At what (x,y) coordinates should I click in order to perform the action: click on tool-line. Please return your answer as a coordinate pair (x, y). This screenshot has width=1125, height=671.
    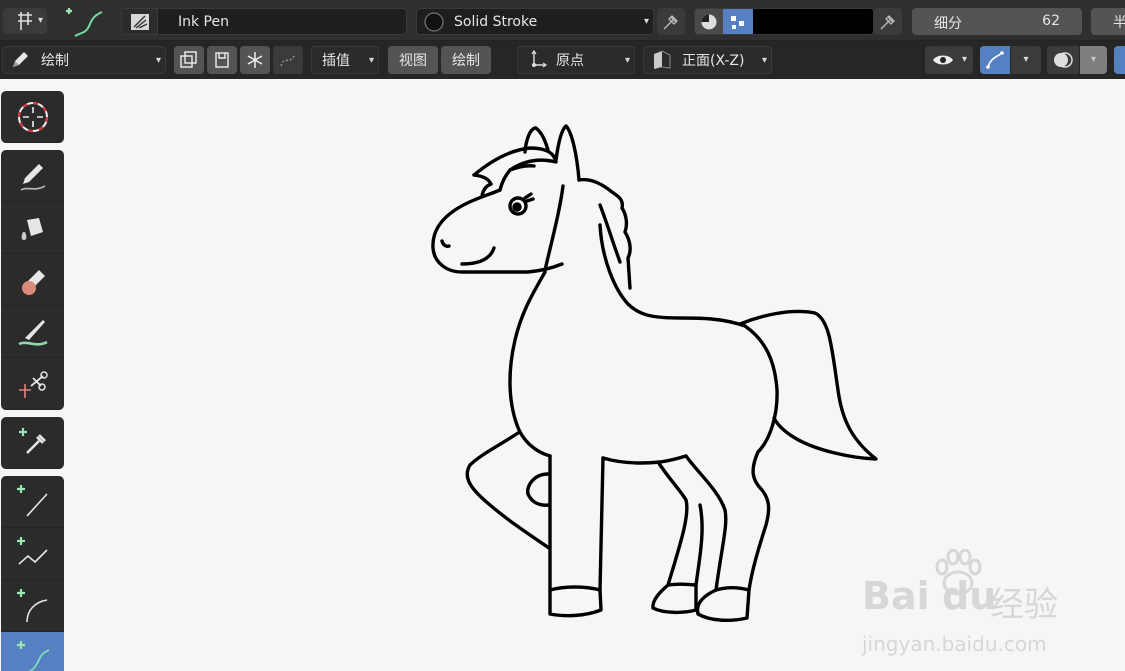
    Looking at the image, I should click on (32, 502).